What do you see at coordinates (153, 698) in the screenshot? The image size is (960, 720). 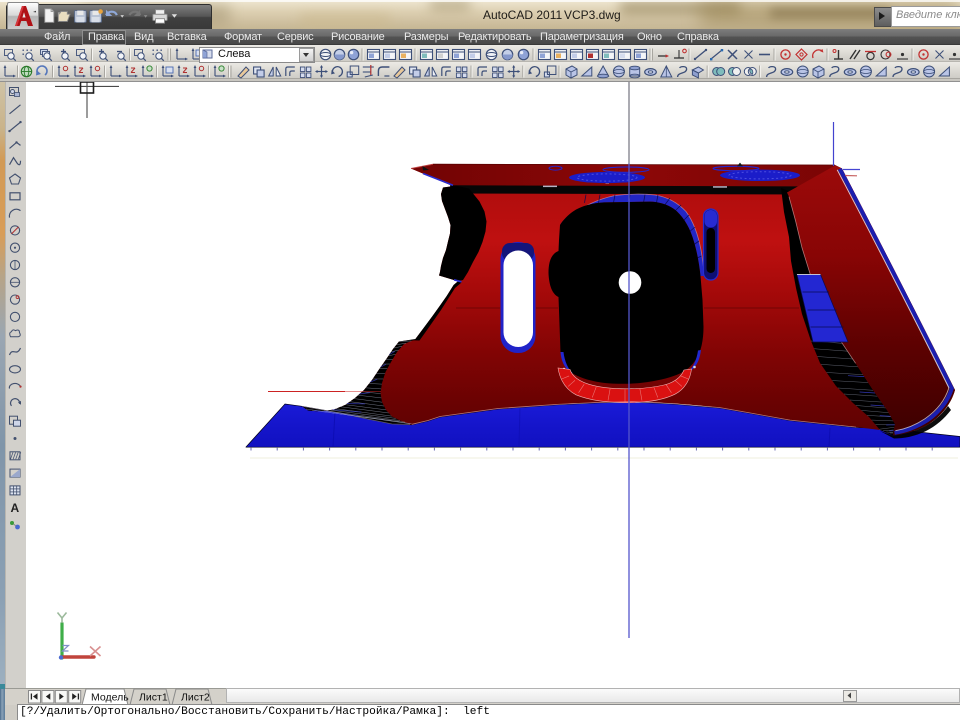 I see `svg-text: Лист1` at bounding box center [153, 698].